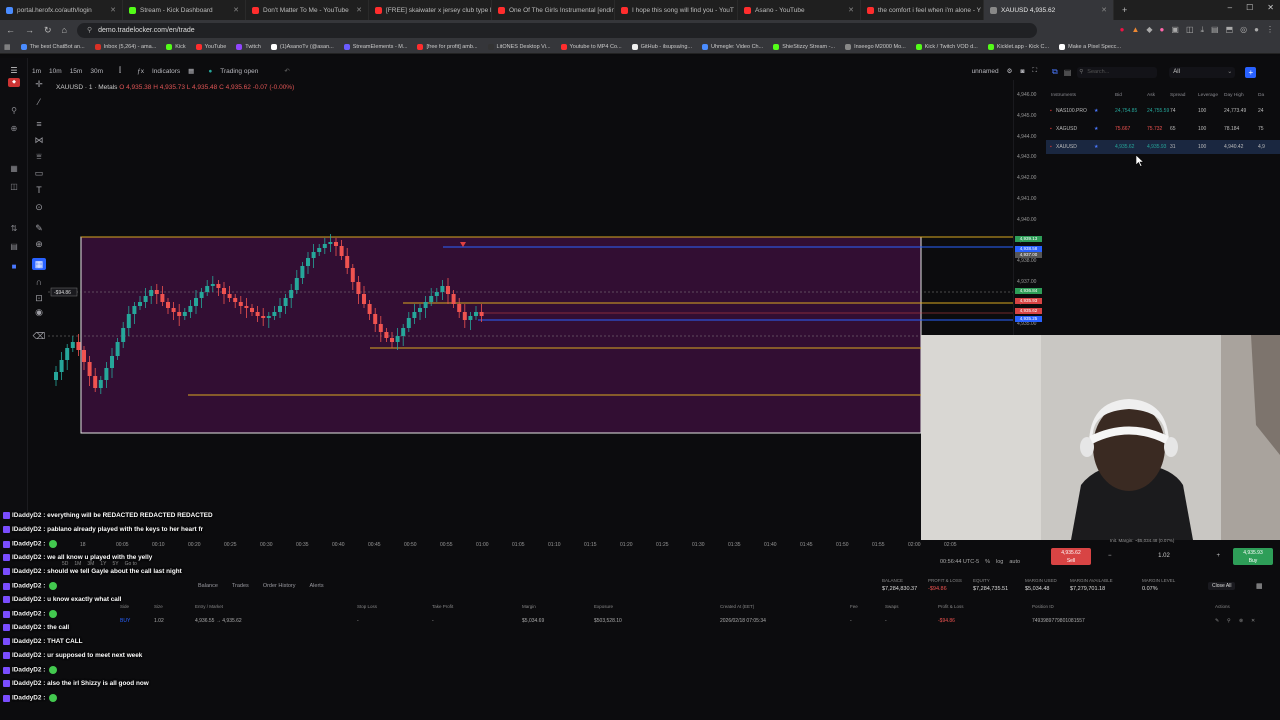 The width and height of the screenshot is (1280, 720). Describe the element at coordinates (1234, 95) in the screenshot. I see `column-header: Day High` at that location.